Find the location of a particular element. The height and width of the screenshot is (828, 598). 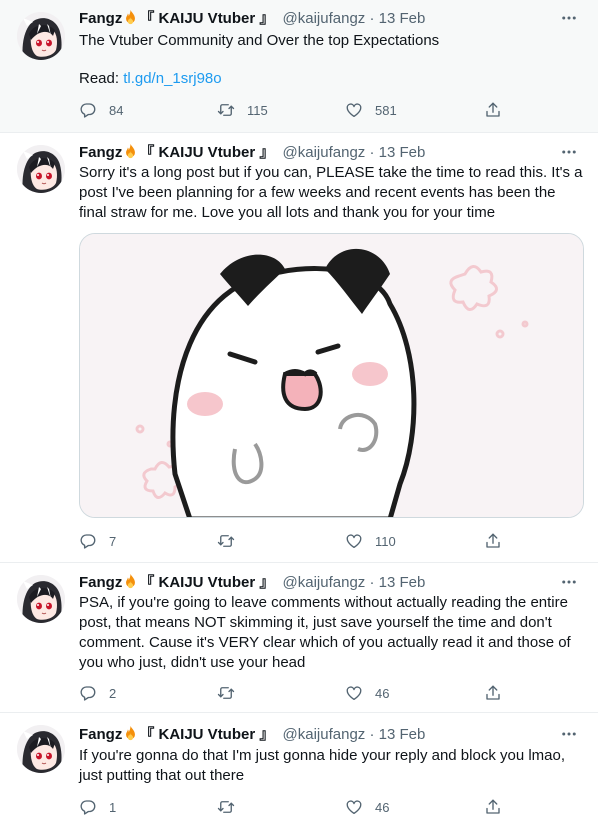

action-bar: 1 46 is located at coordinates (294, 807).